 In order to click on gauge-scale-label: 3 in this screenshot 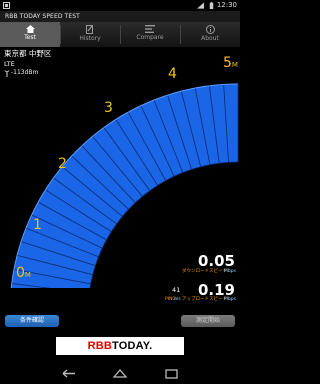, I will do `click(108, 108)`.